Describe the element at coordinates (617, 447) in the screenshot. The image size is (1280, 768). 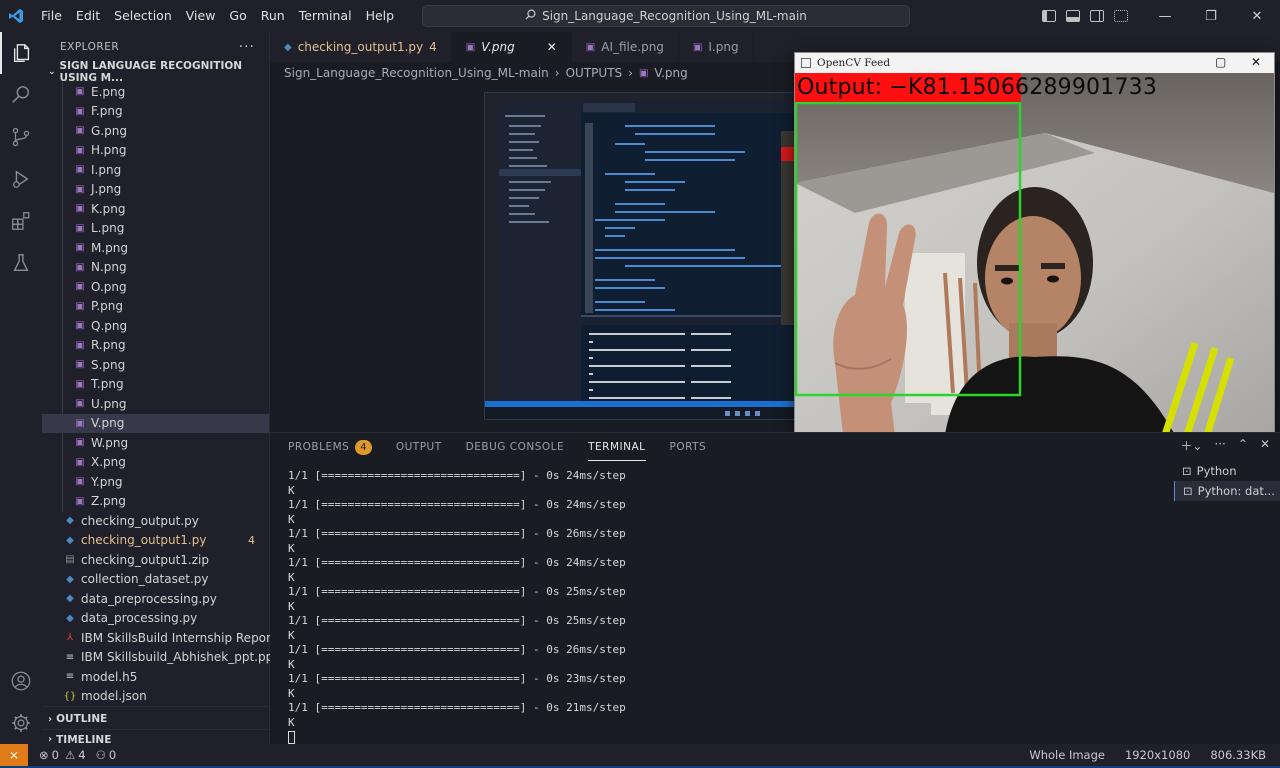
I see `panel-tab-terminal: TERMINAL` at that location.